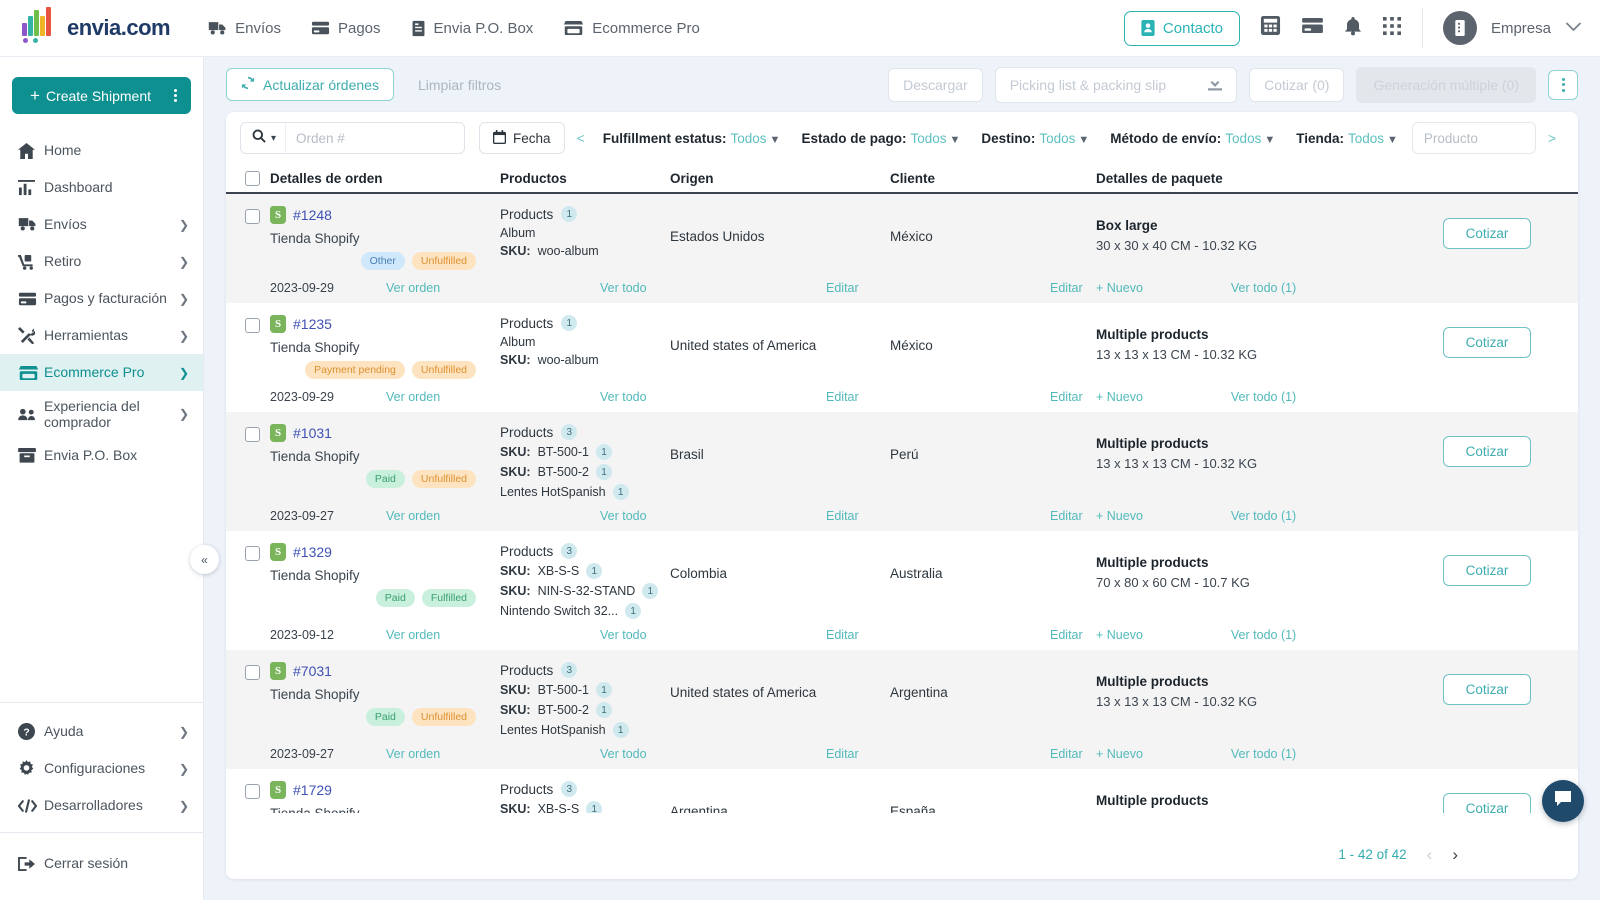 This screenshot has height=900, width=1600. What do you see at coordinates (1035, 138) in the screenshot?
I see `filter-destino: Destino: Todos ▼` at bounding box center [1035, 138].